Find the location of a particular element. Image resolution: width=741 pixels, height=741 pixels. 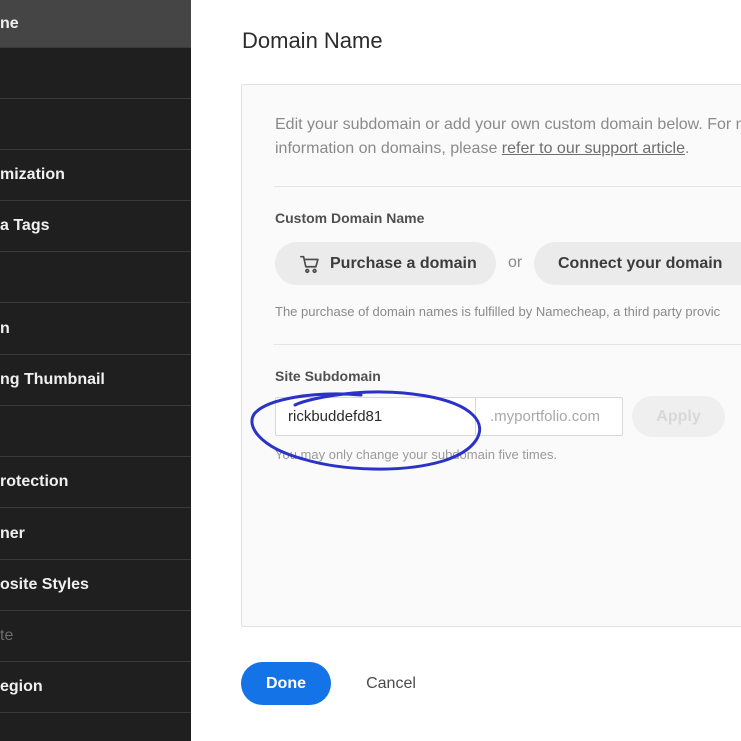

info-text-end: . is located at coordinates (687, 148).